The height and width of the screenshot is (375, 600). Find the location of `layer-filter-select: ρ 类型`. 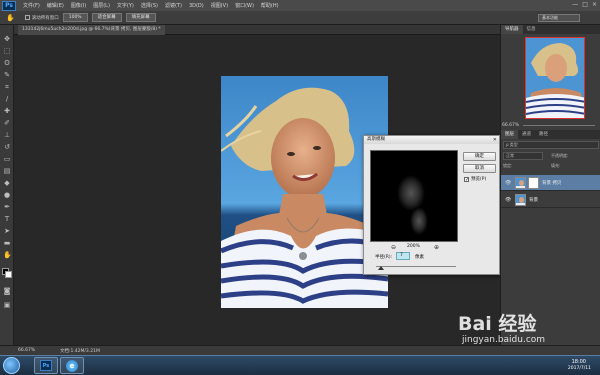

layer-filter-select: ρ 类型 is located at coordinates (551, 145).